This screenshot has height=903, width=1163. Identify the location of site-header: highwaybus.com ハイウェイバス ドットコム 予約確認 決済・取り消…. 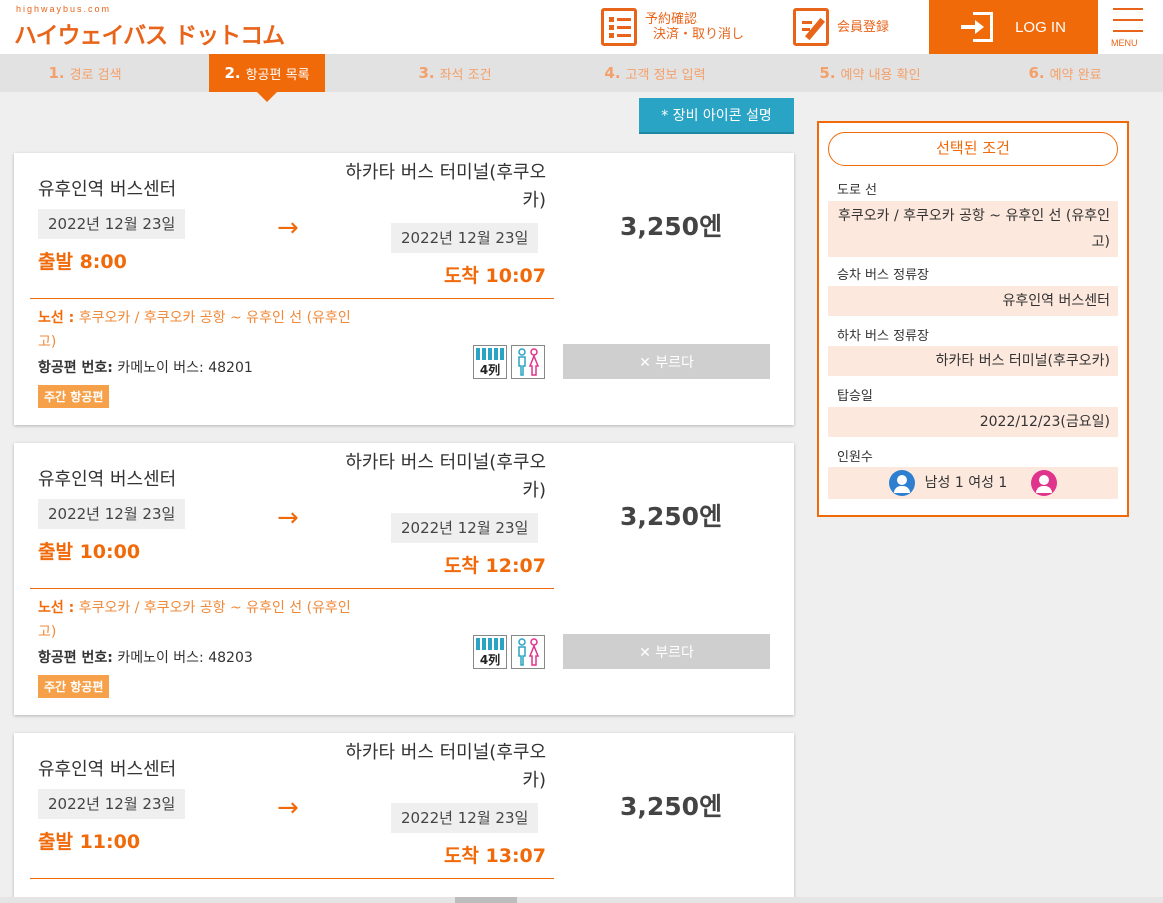
(581, 27).